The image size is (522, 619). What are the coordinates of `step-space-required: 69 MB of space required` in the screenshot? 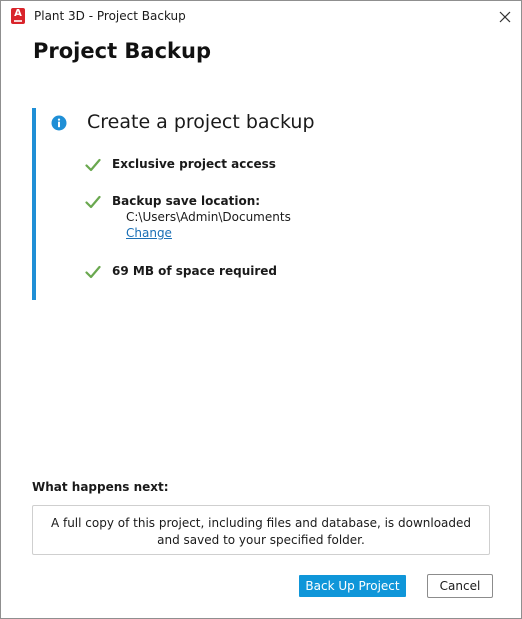 It's located at (194, 271).